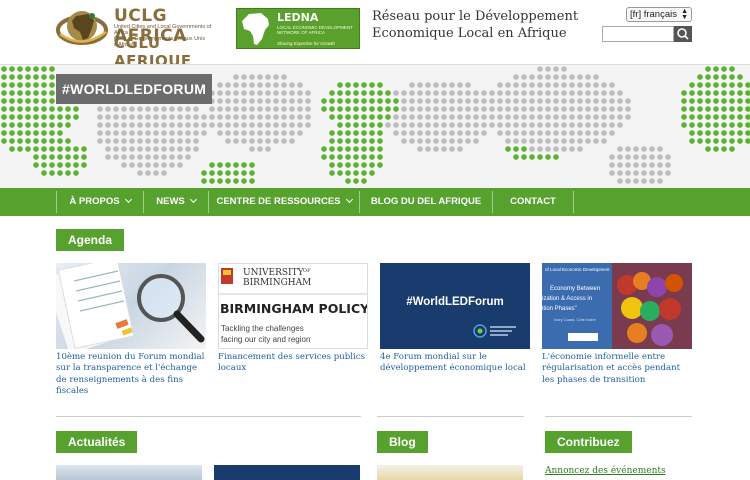  I want to click on search-input, so click(638, 34).